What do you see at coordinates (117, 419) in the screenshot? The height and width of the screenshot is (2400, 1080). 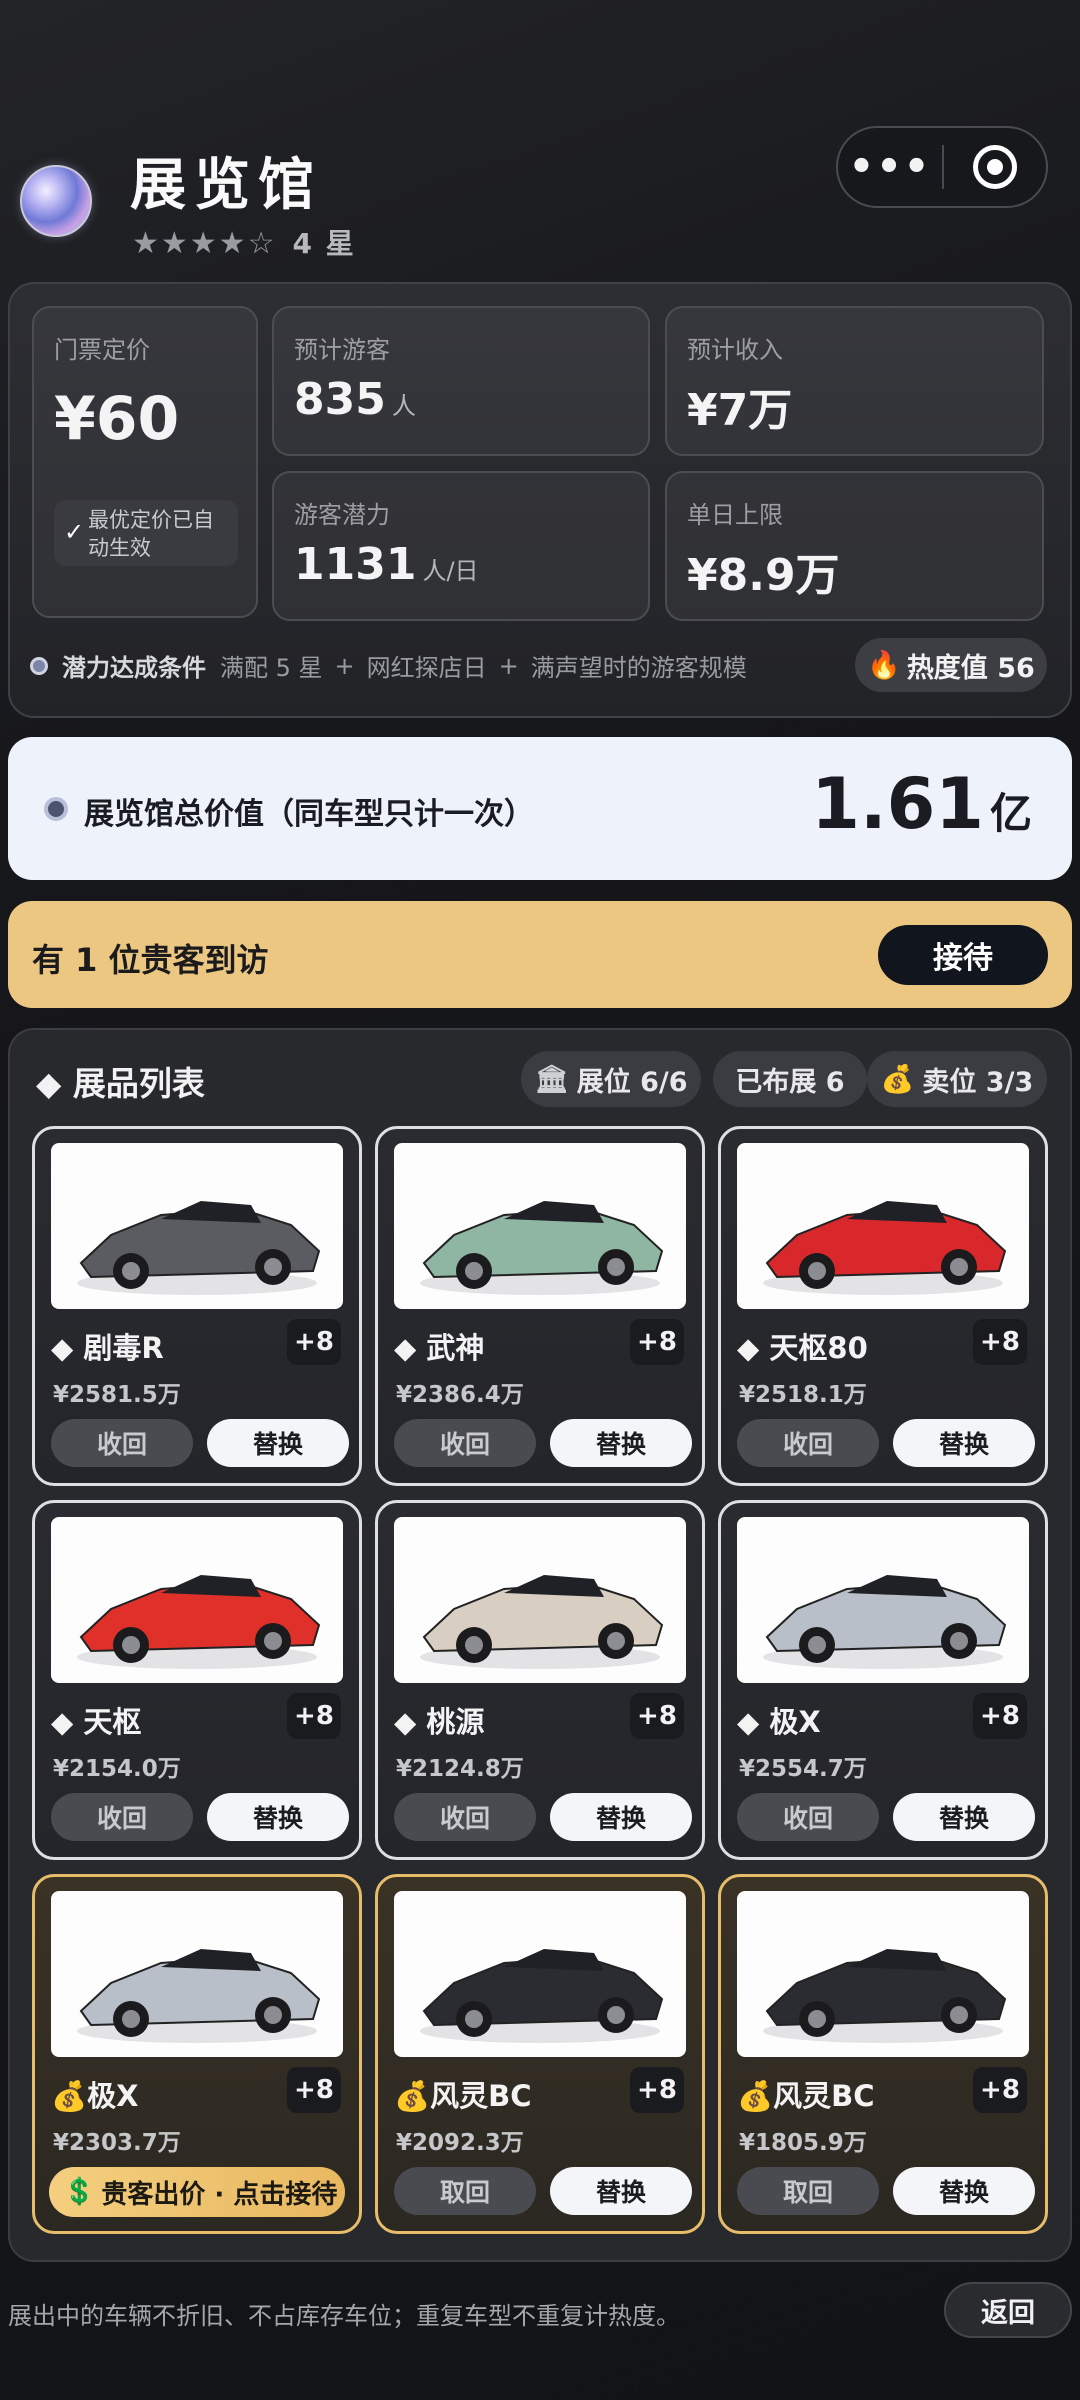 I see `ticket-price-value: ¥60` at bounding box center [117, 419].